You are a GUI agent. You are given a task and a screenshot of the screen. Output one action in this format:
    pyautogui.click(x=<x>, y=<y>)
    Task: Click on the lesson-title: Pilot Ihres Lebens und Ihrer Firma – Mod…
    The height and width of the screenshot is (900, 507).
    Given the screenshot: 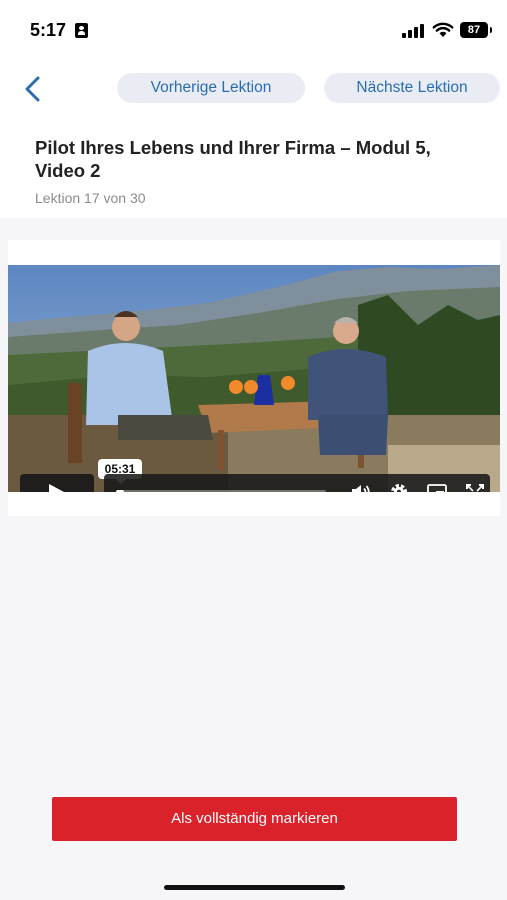 What is the action you would take?
    pyautogui.click(x=233, y=159)
    